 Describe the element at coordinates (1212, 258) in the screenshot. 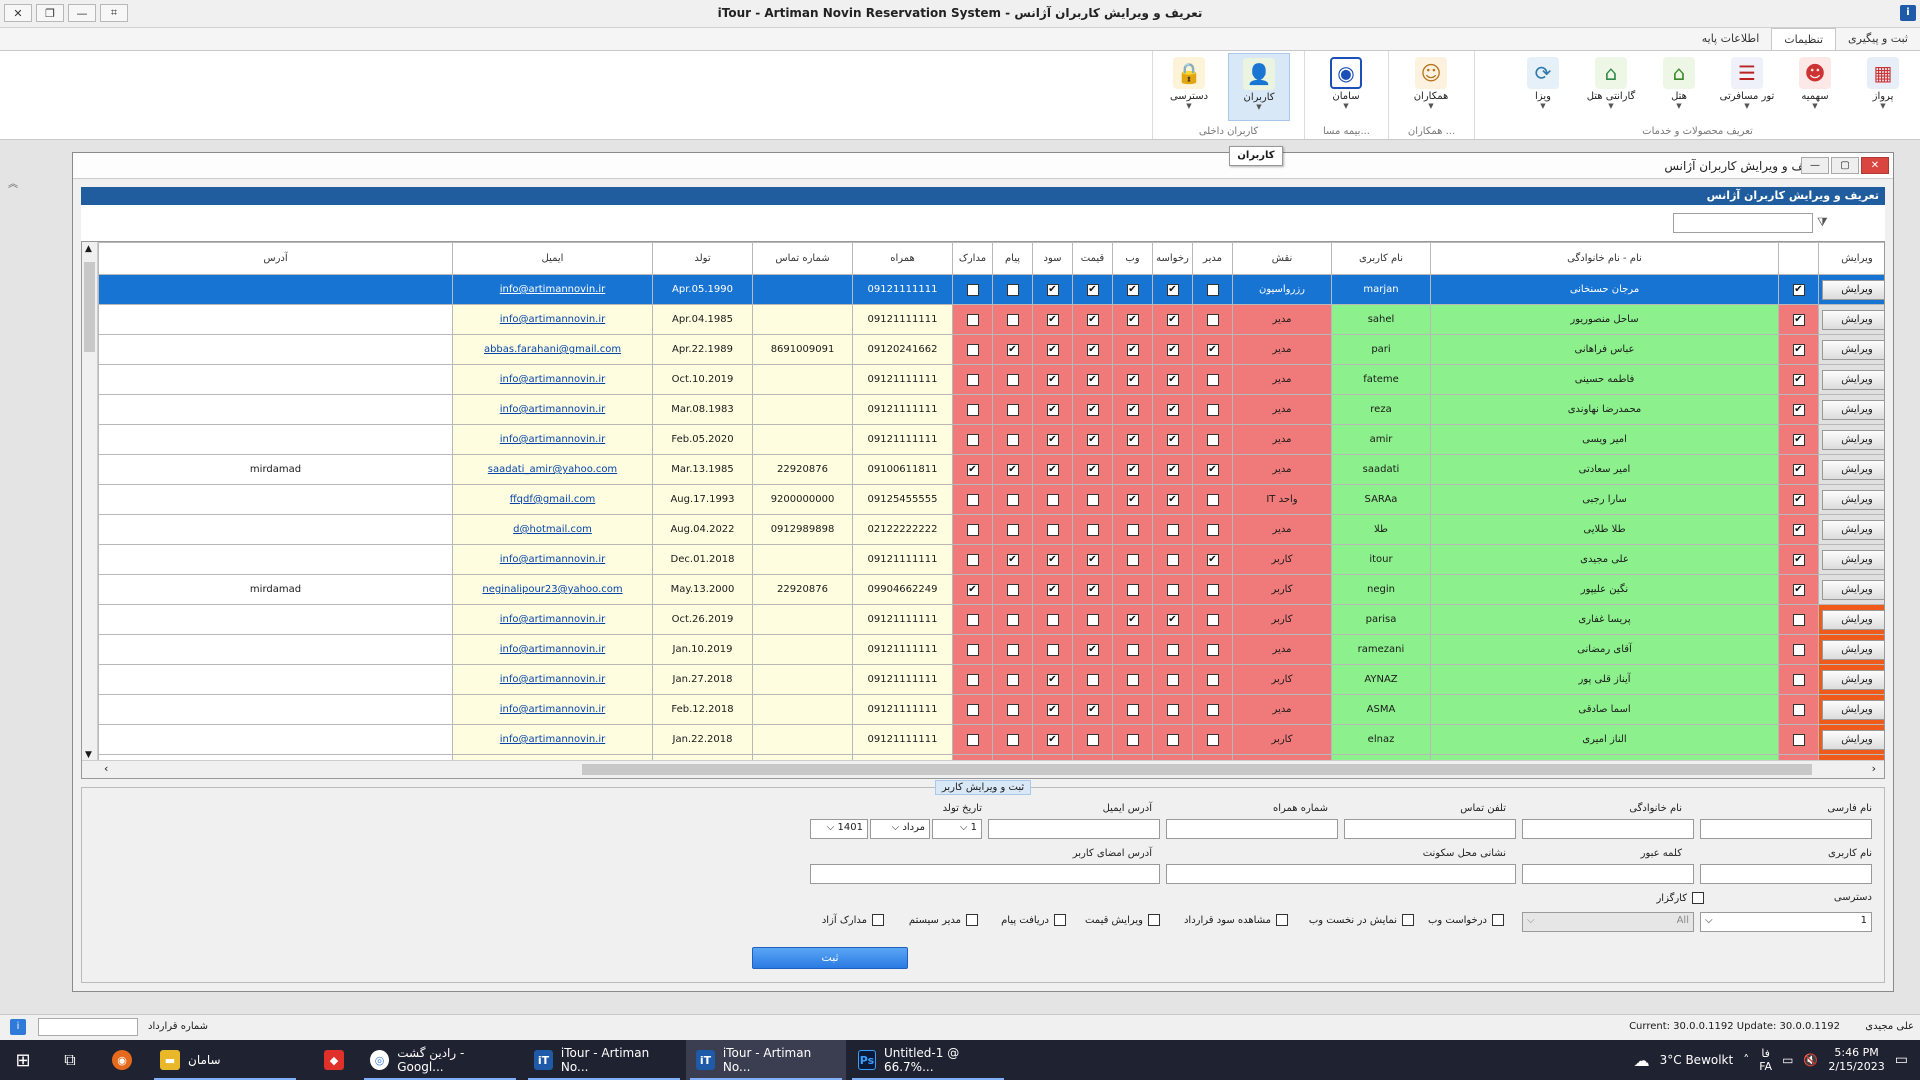

I see `column-header: مدیر` at that location.